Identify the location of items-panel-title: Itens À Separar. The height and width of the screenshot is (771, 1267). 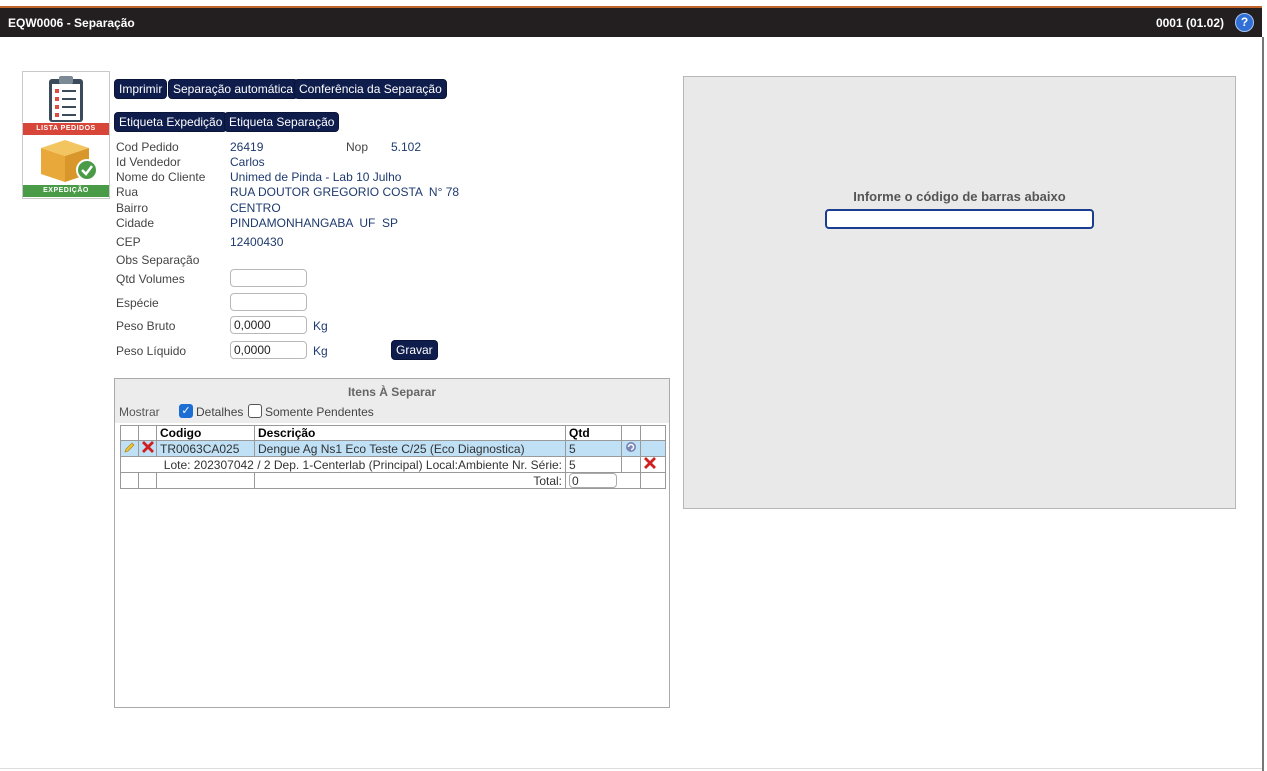
(392, 392).